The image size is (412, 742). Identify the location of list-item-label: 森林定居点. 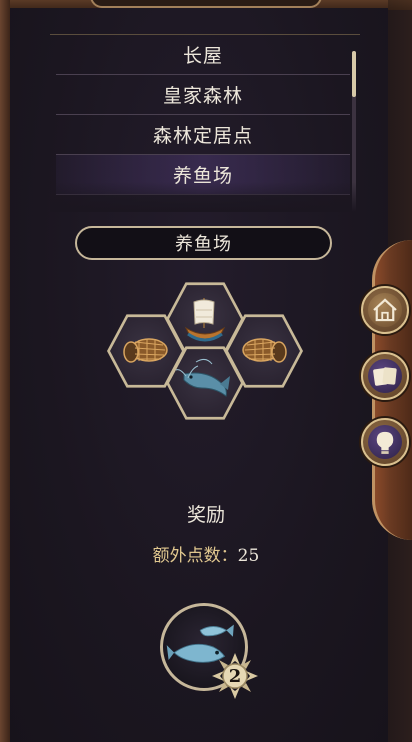
(202, 136).